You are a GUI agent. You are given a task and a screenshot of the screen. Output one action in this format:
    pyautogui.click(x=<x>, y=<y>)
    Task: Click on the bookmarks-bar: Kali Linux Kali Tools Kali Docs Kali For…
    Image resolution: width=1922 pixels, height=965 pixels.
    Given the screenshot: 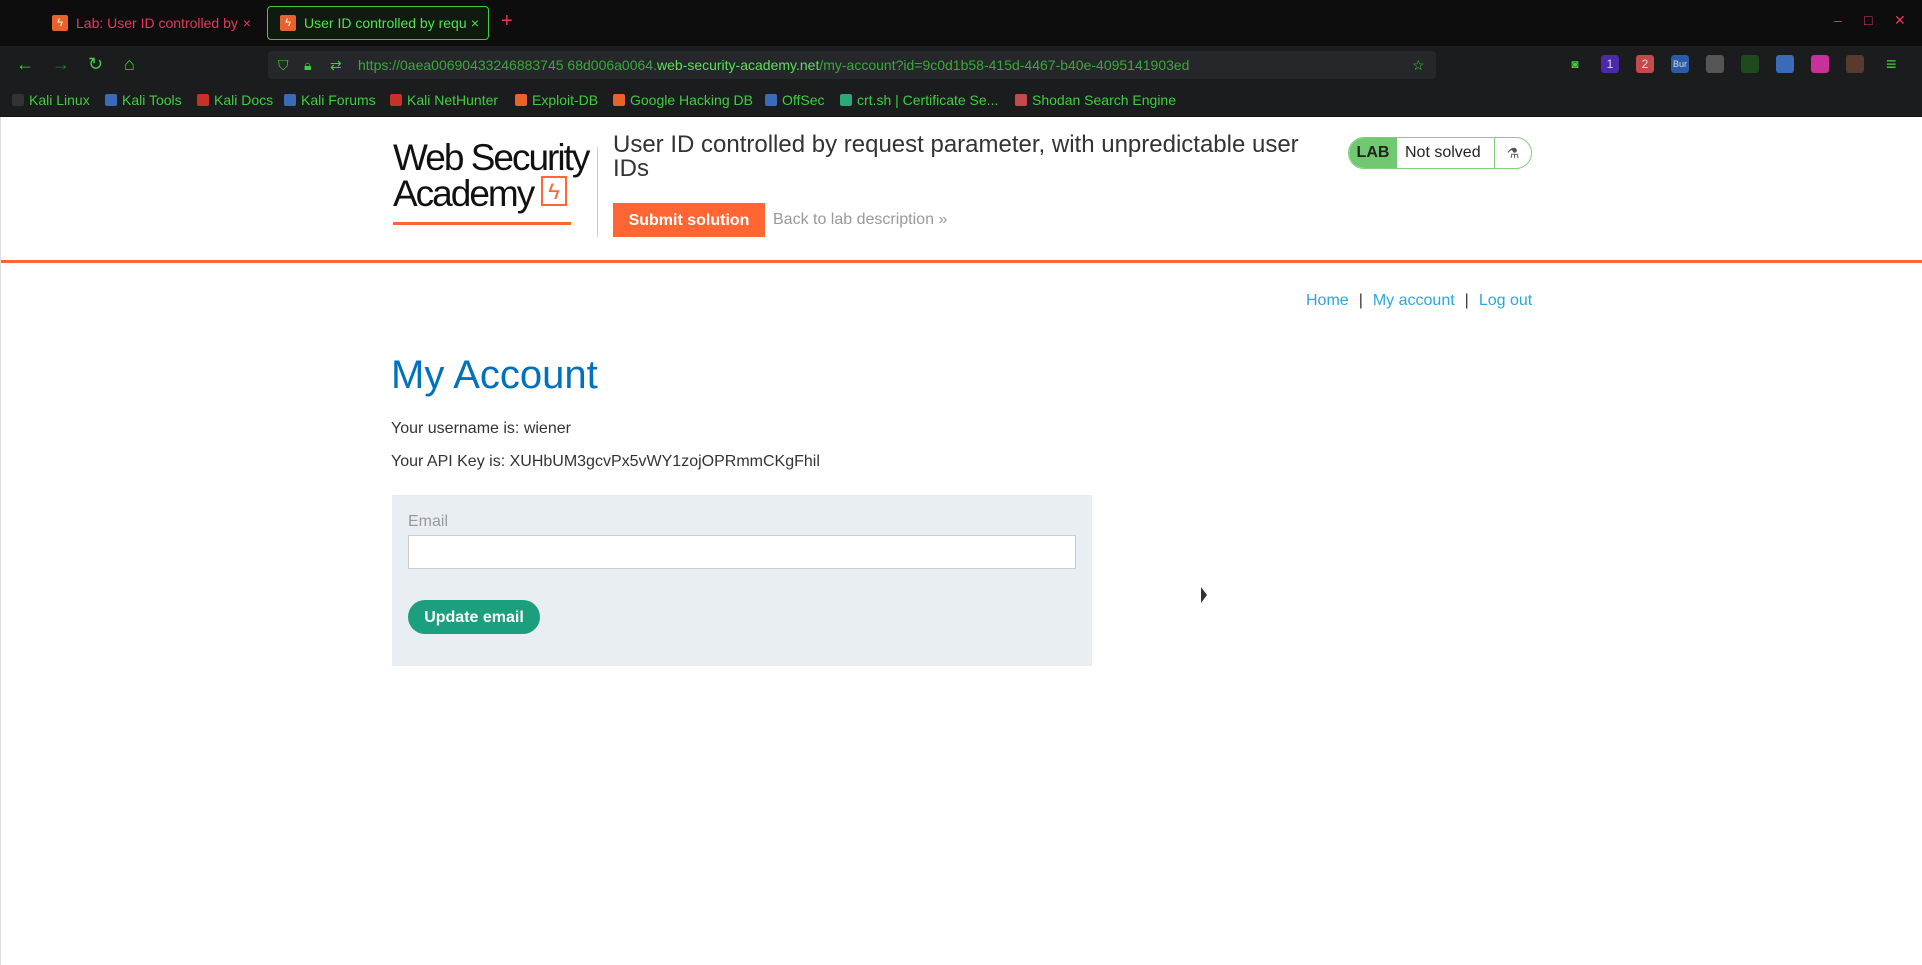 What is the action you would take?
    pyautogui.click(x=961, y=100)
    